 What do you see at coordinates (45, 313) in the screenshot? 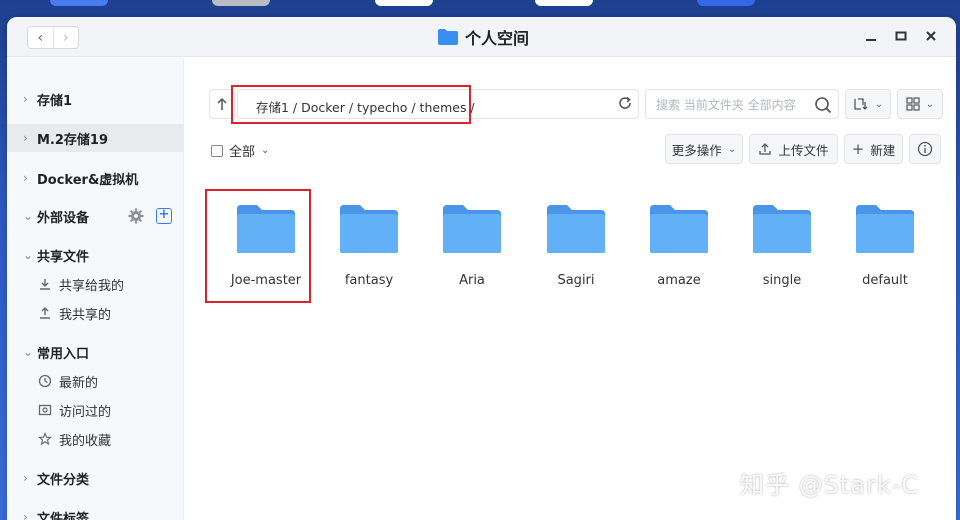
I see `share-out-icon` at bounding box center [45, 313].